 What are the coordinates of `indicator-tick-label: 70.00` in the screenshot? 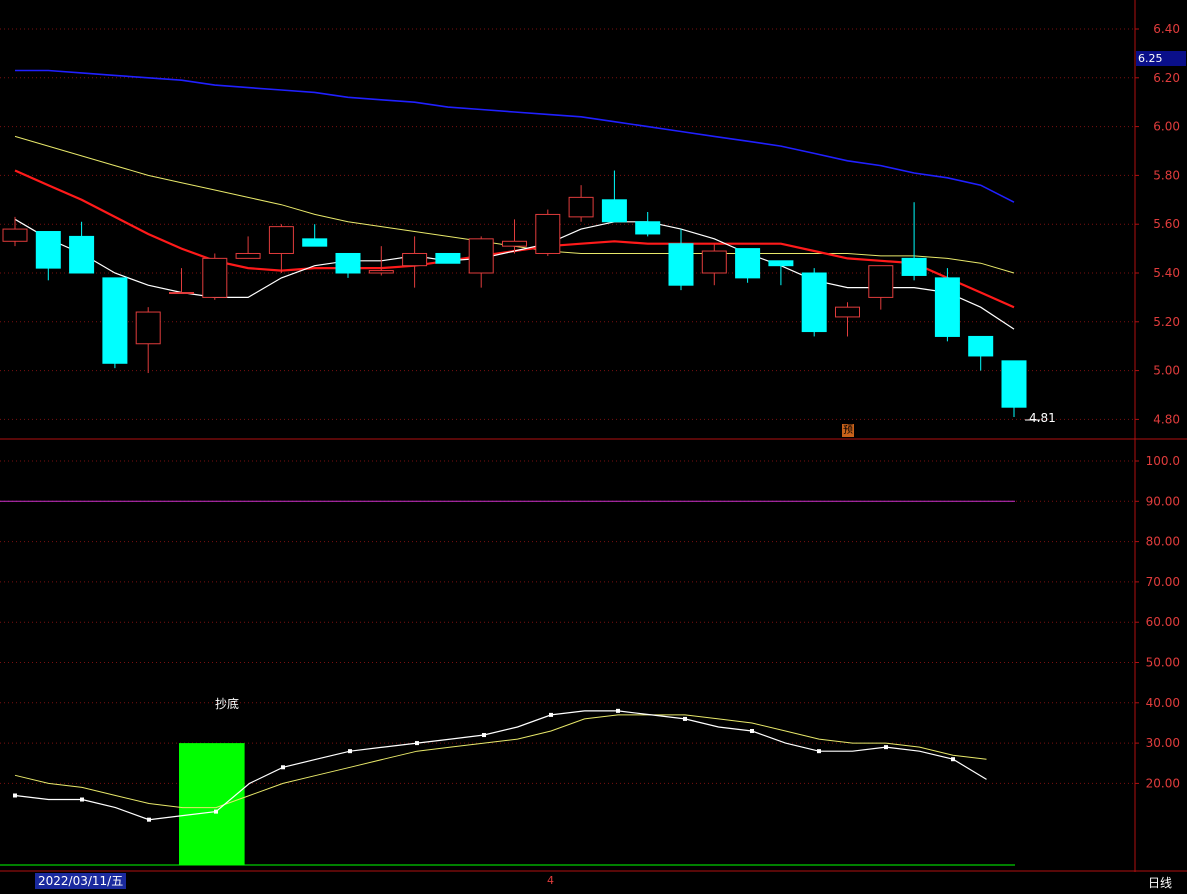 It's located at (1163, 582).